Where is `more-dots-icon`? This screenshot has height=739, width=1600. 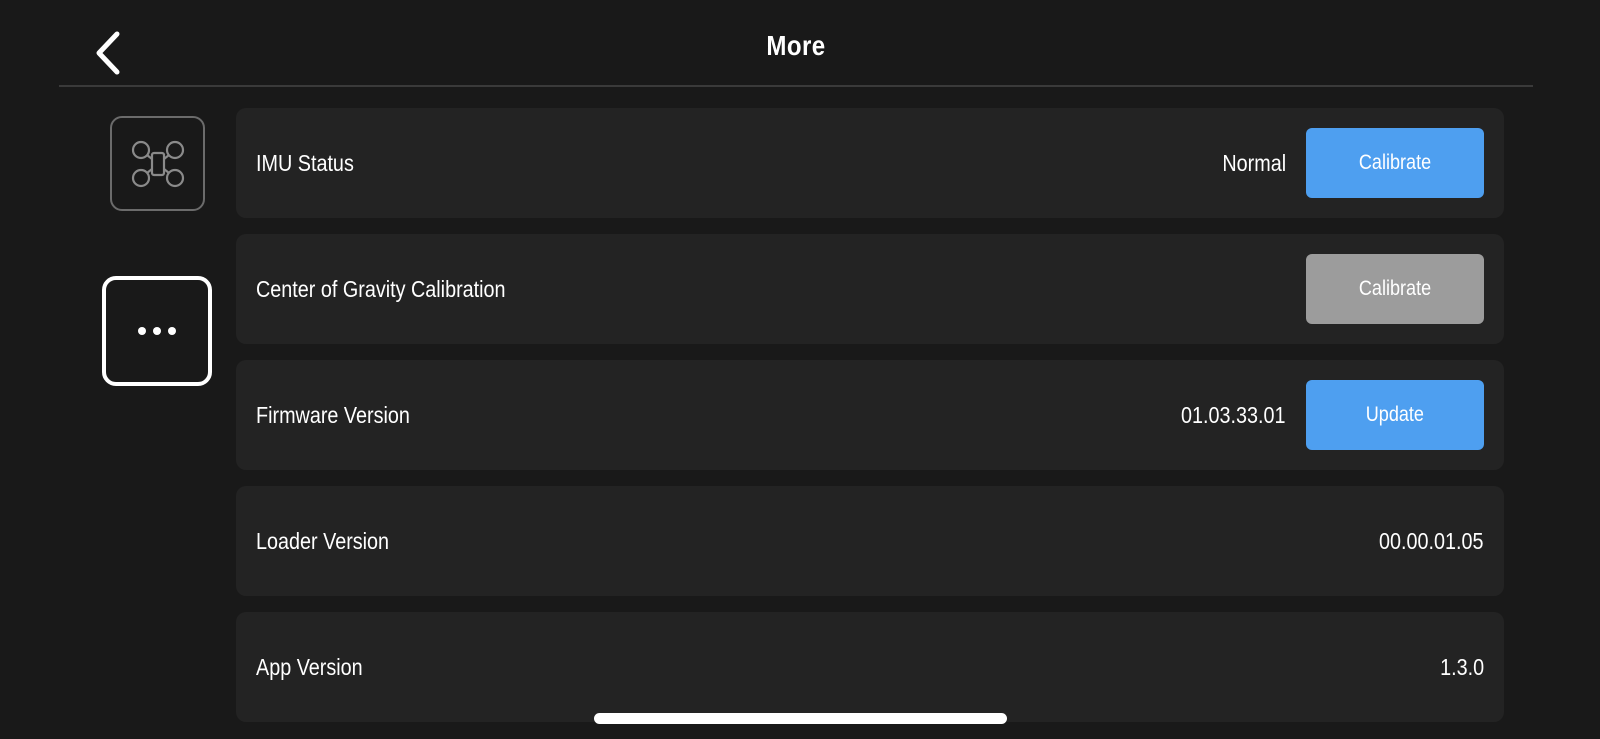
more-dots-icon is located at coordinates (157, 331).